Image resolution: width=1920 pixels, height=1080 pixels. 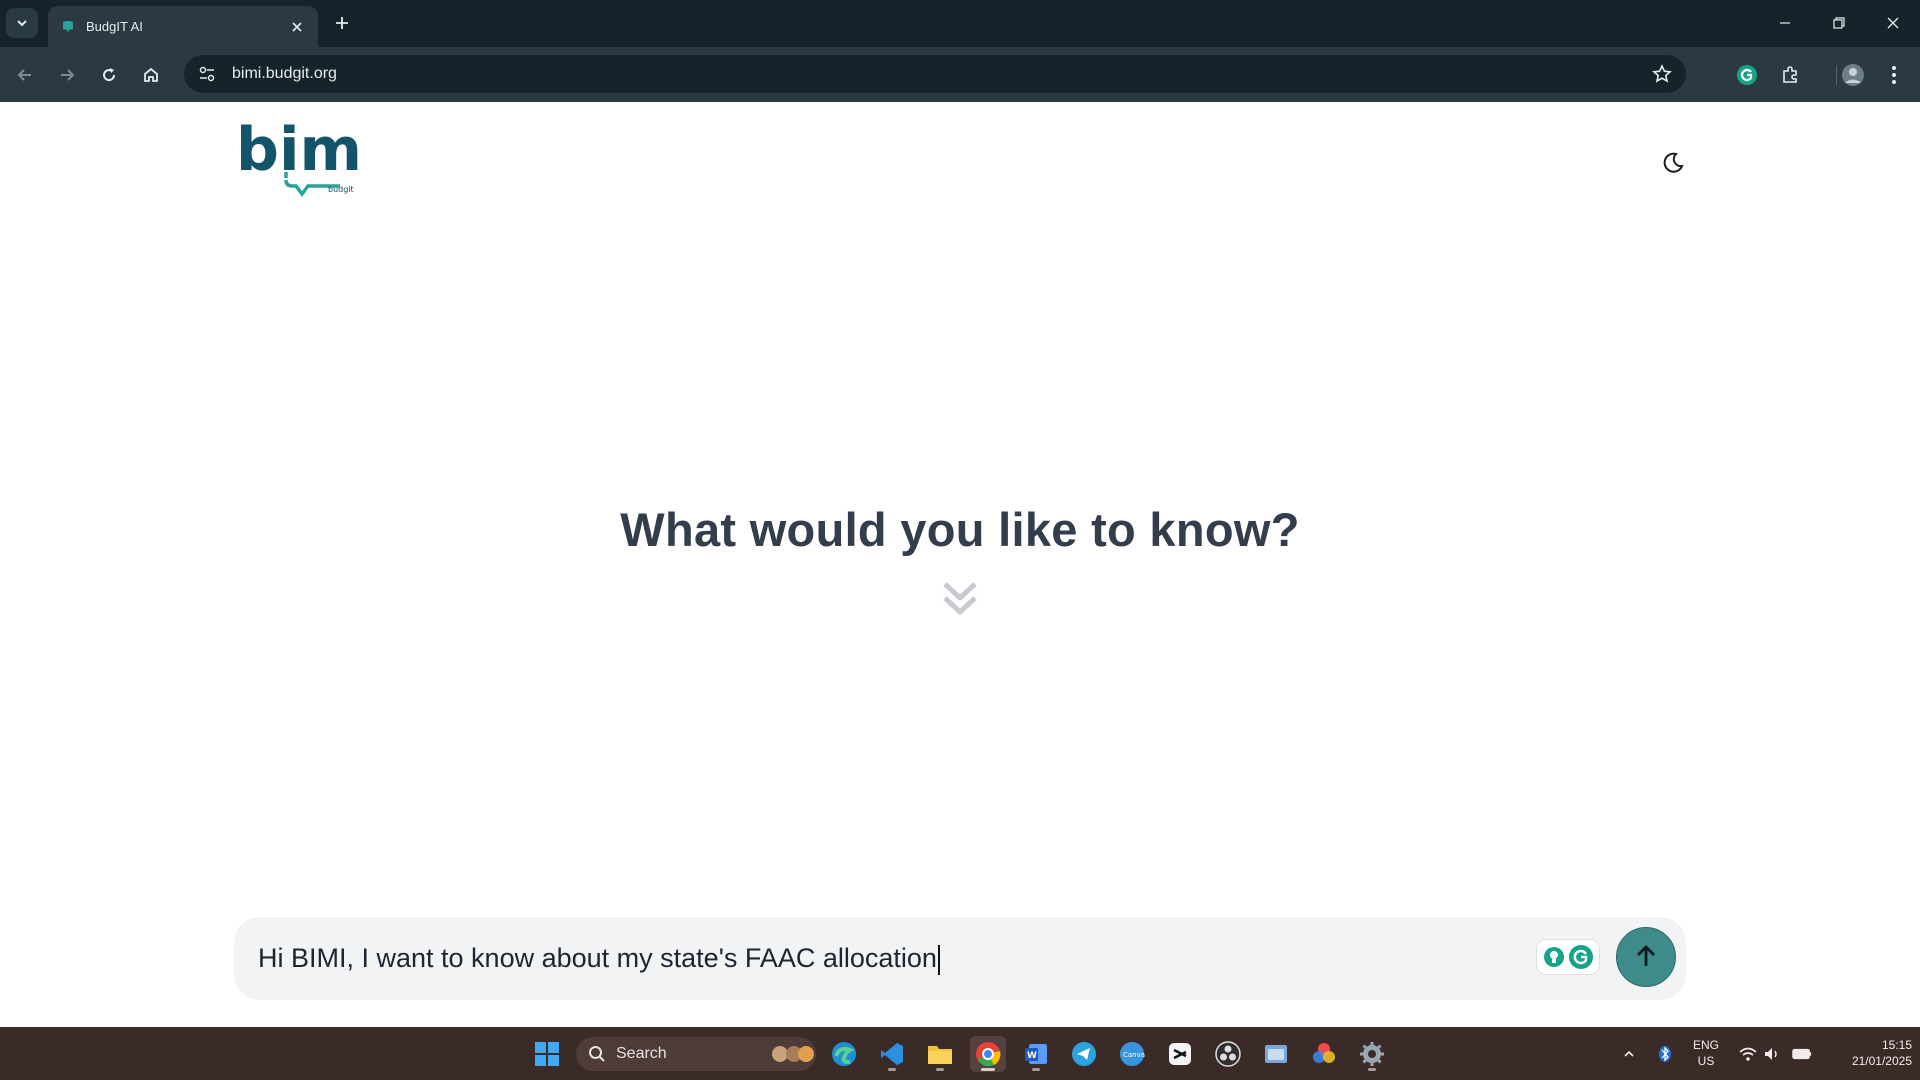 I want to click on tab-title: BudgIT AI, so click(x=114, y=26).